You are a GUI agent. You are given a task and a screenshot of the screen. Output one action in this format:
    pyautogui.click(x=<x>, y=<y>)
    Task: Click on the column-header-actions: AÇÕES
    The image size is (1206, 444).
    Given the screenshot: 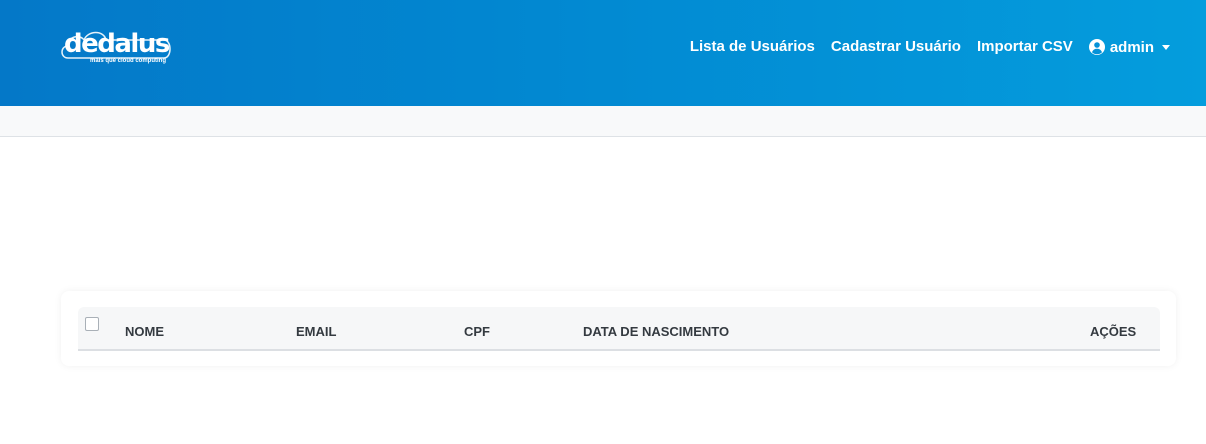 What is the action you would take?
    pyautogui.click(x=1113, y=331)
    